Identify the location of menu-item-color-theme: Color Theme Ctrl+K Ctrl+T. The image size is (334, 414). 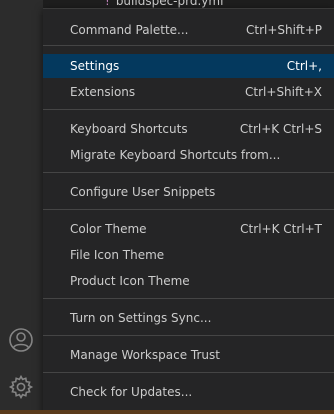
(188, 229).